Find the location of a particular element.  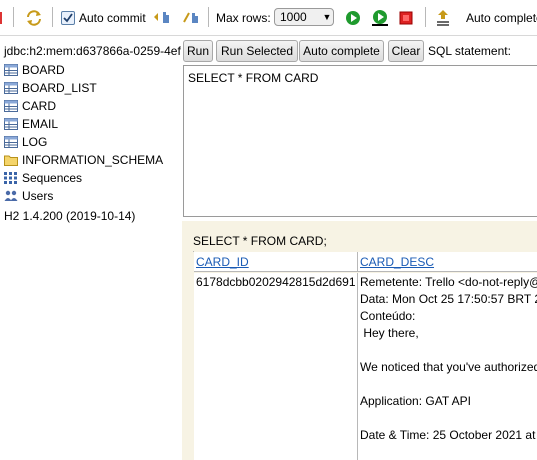

refresh-icon is located at coordinates (34, 17).